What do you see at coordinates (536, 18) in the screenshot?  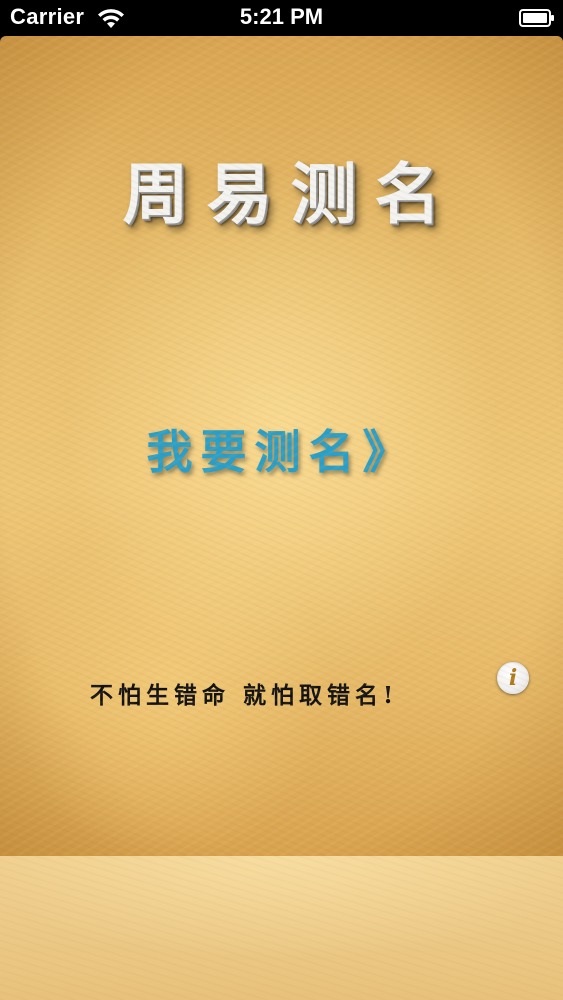 I see `battery-icon` at bounding box center [536, 18].